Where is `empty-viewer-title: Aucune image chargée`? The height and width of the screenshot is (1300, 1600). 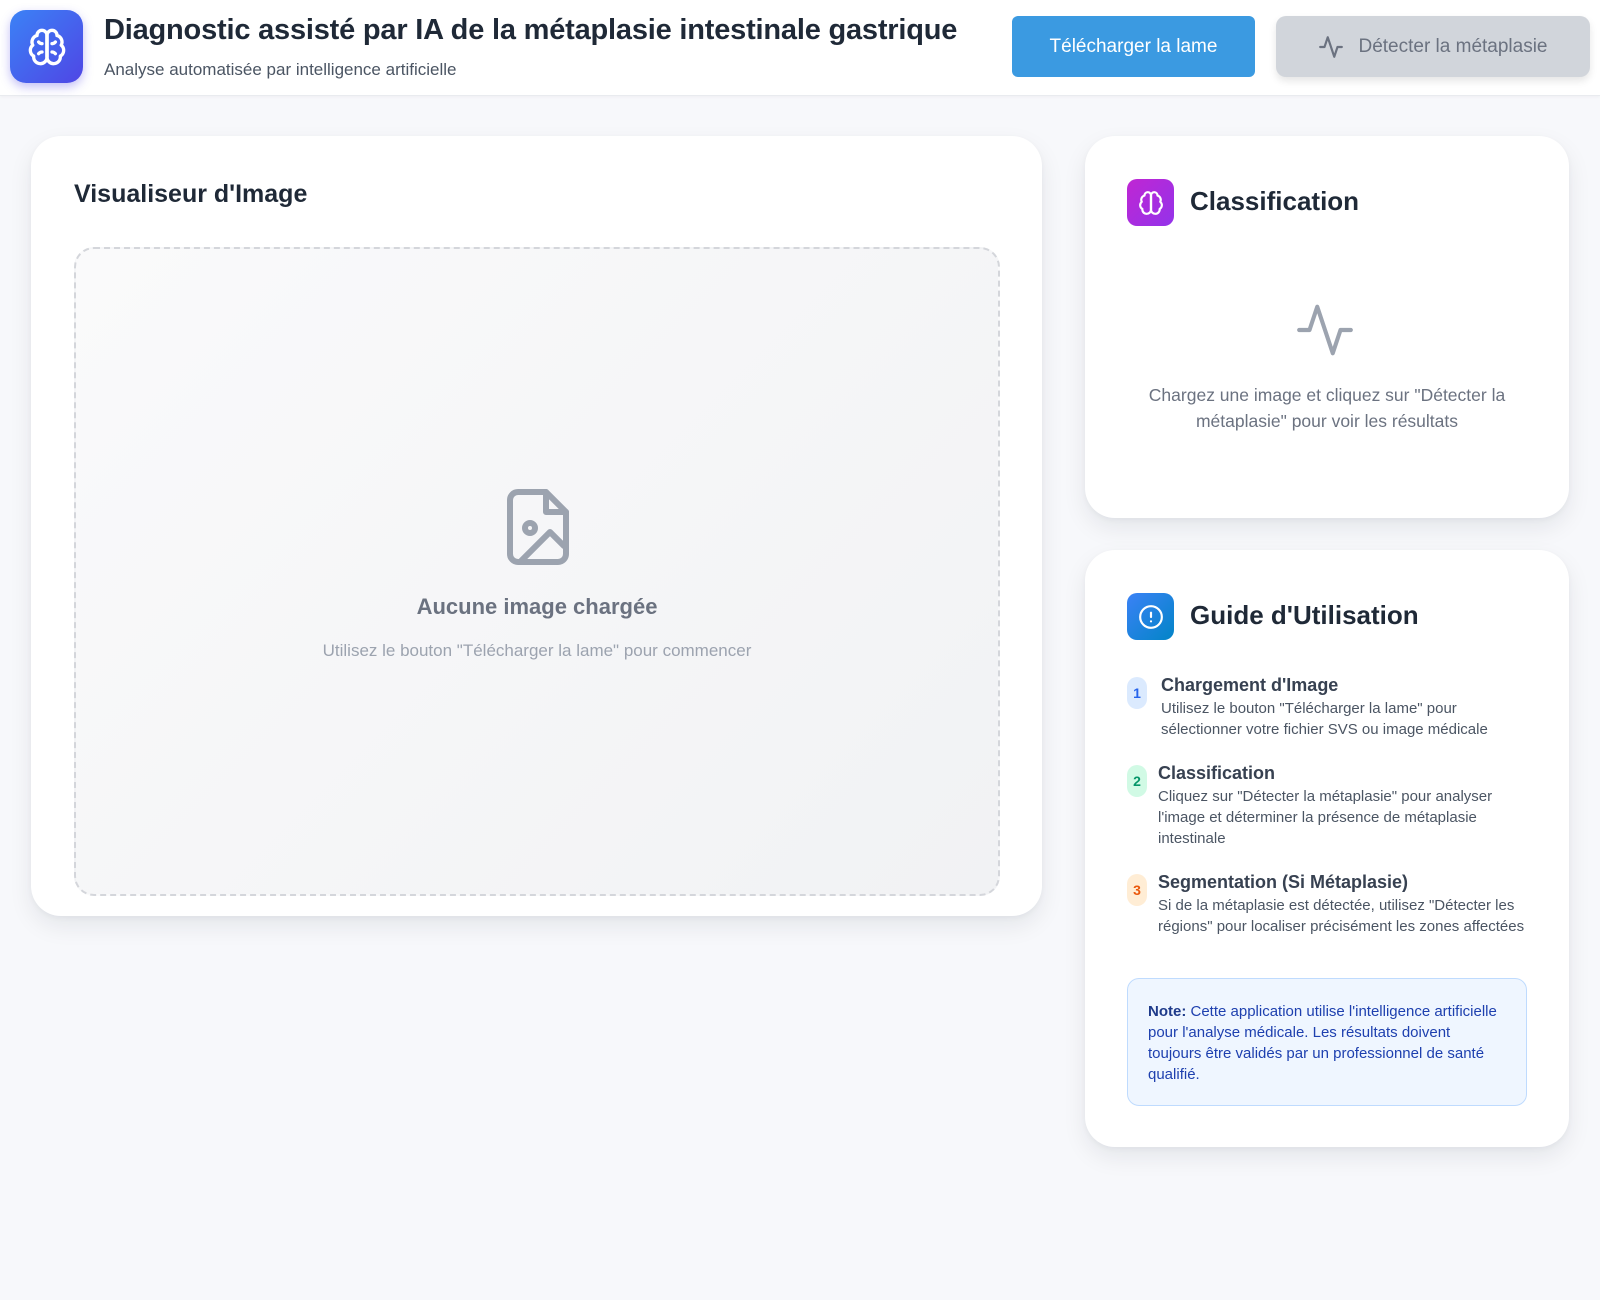
empty-viewer-title: Aucune image chargée is located at coordinates (537, 606).